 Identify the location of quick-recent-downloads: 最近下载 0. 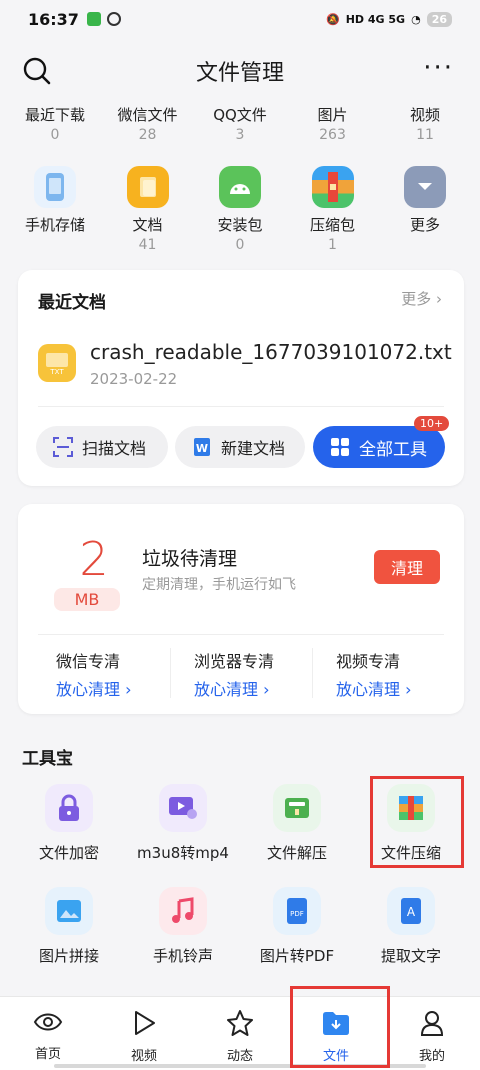
(55, 123).